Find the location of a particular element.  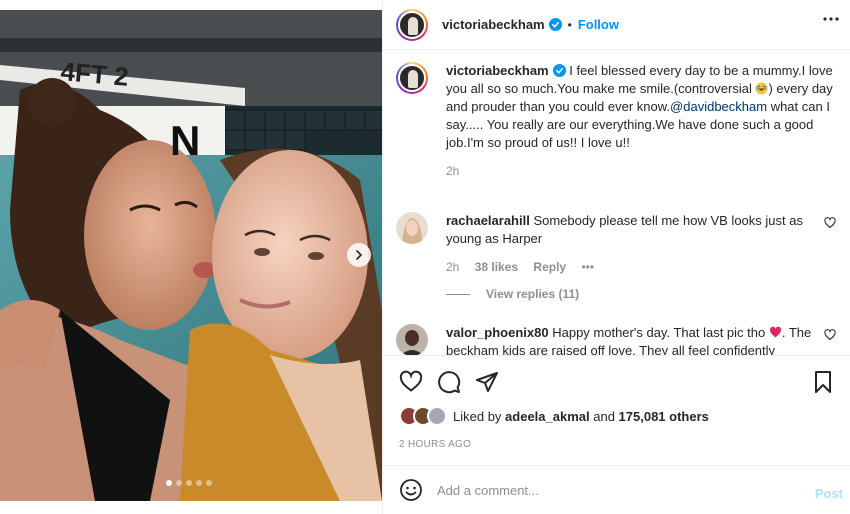

likes-summary: Liked by adeela_akmal and 175,081 others is located at coordinates (554, 416).